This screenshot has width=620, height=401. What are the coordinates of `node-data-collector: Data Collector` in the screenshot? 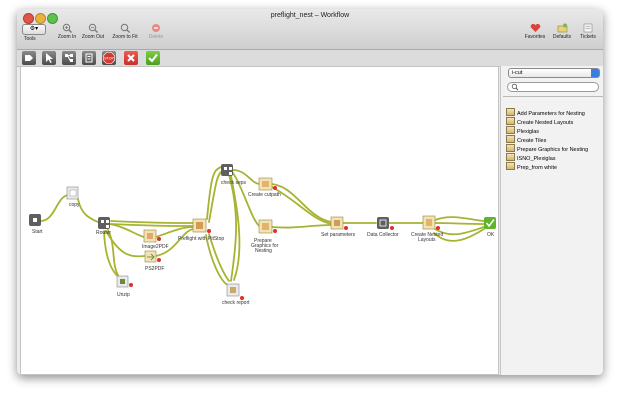 It's located at (383, 227).